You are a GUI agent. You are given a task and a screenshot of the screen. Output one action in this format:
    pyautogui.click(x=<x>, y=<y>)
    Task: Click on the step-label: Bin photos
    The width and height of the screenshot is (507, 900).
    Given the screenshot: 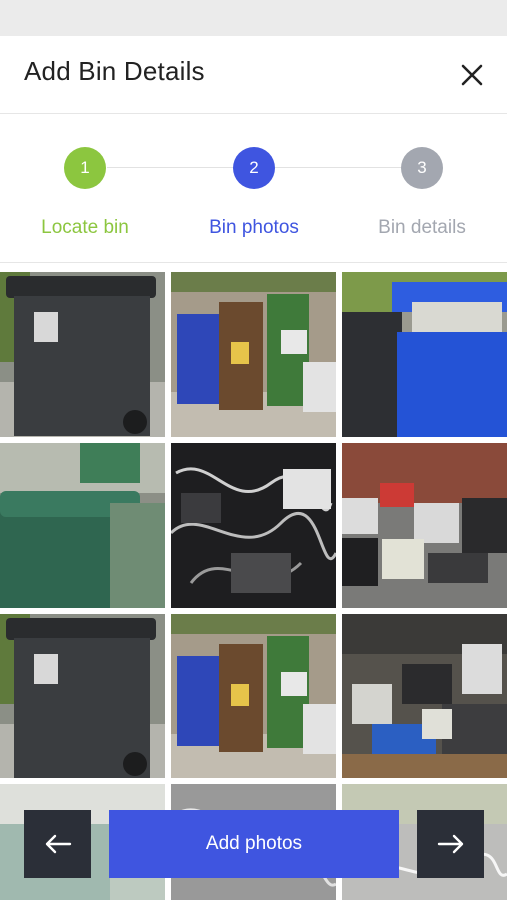 What is the action you would take?
    pyautogui.click(x=254, y=227)
    